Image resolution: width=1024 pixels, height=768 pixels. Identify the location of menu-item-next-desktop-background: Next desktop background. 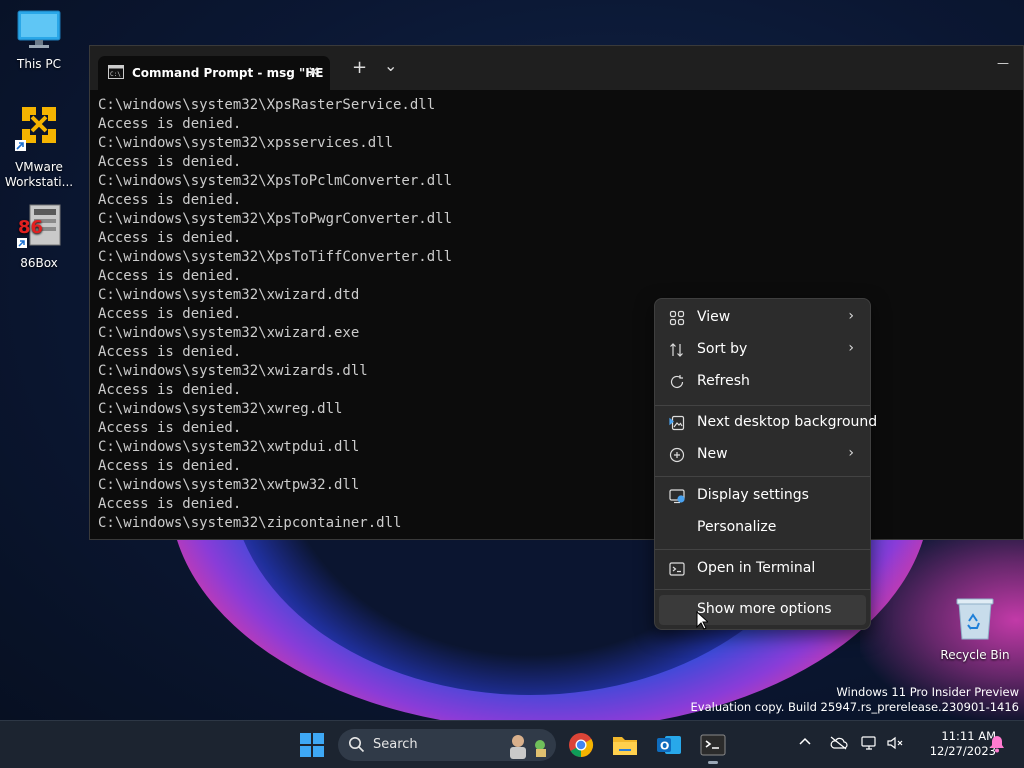
(768, 423).